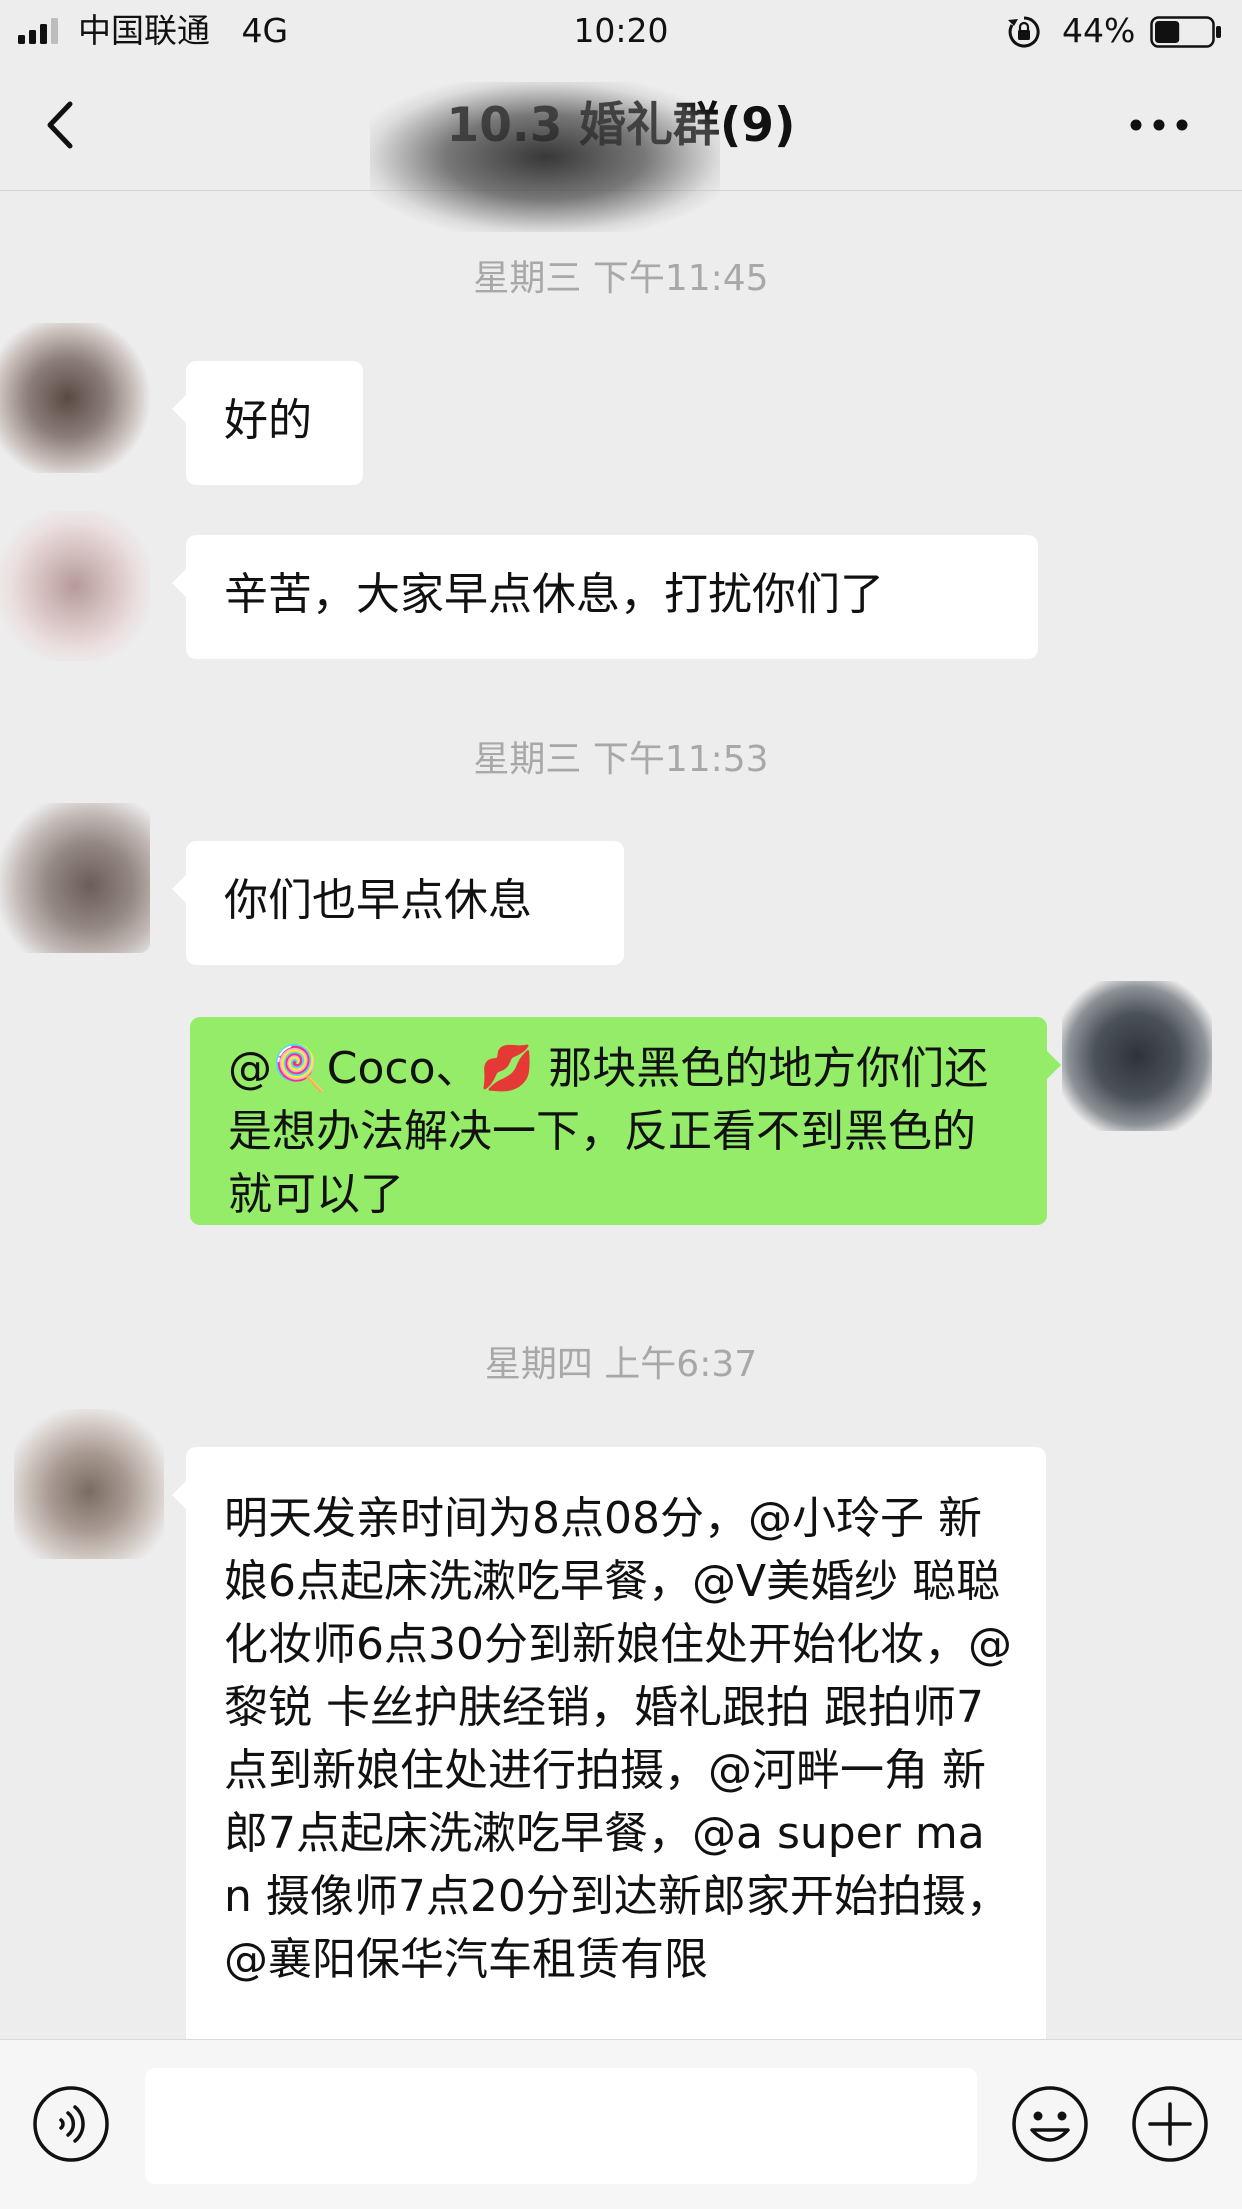  What do you see at coordinates (621, 759) in the screenshot?
I see `message-timestamp: 星期三 下午11:53` at bounding box center [621, 759].